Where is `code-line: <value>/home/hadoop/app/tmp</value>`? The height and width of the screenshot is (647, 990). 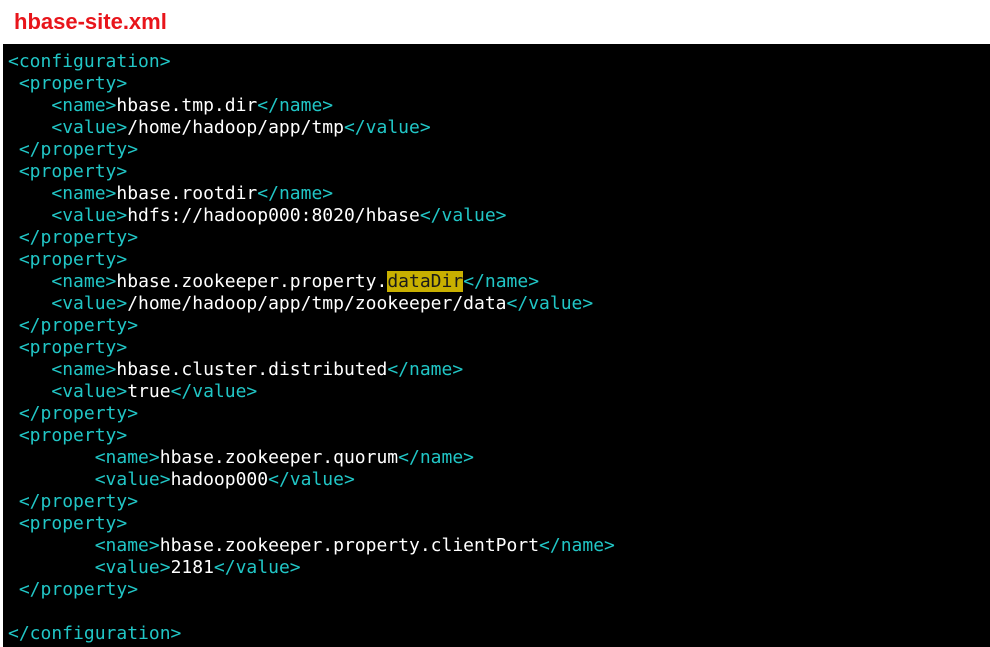
code-line: <value>/home/hadoop/app/tmp</value> is located at coordinates (311, 128).